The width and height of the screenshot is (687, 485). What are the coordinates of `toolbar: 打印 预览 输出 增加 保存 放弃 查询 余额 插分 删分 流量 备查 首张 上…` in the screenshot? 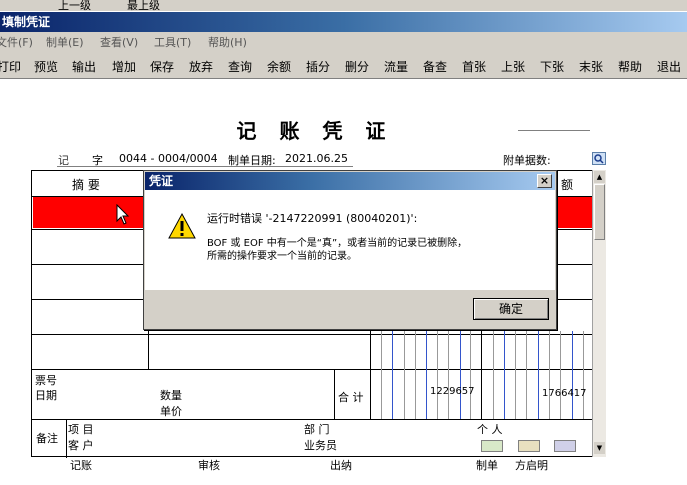 It's located at (343, 66).